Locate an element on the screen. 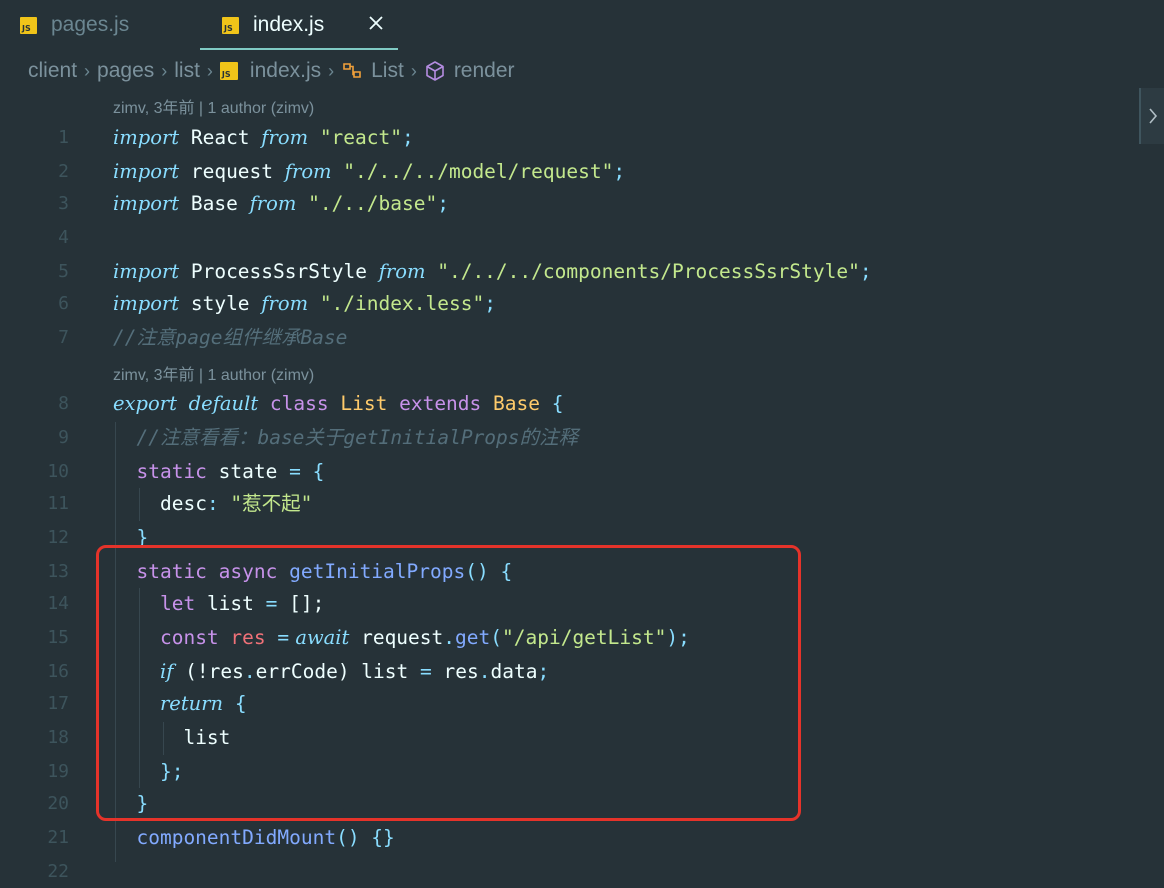 The height and width of the screenshot is (888, 1164). tab-pages-js: JS pages.js is located at coordinates (74, 25).